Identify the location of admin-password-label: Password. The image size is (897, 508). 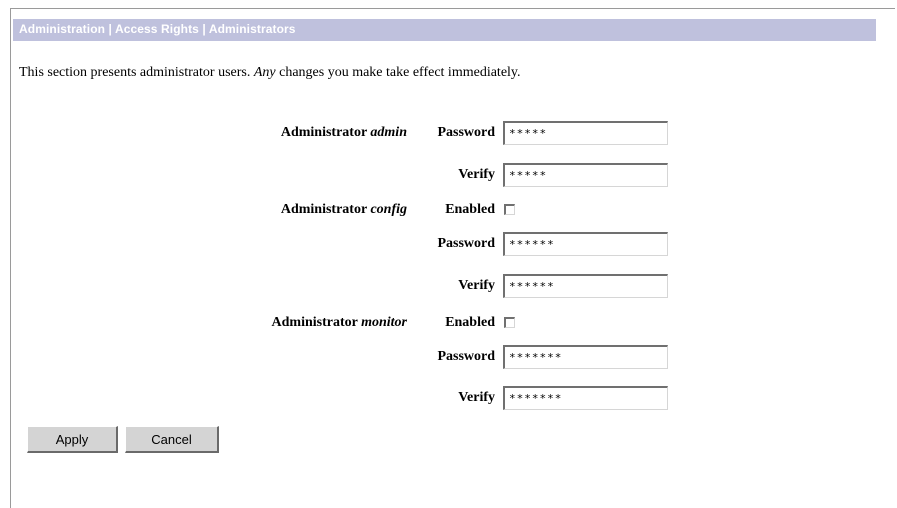
(466, 132).